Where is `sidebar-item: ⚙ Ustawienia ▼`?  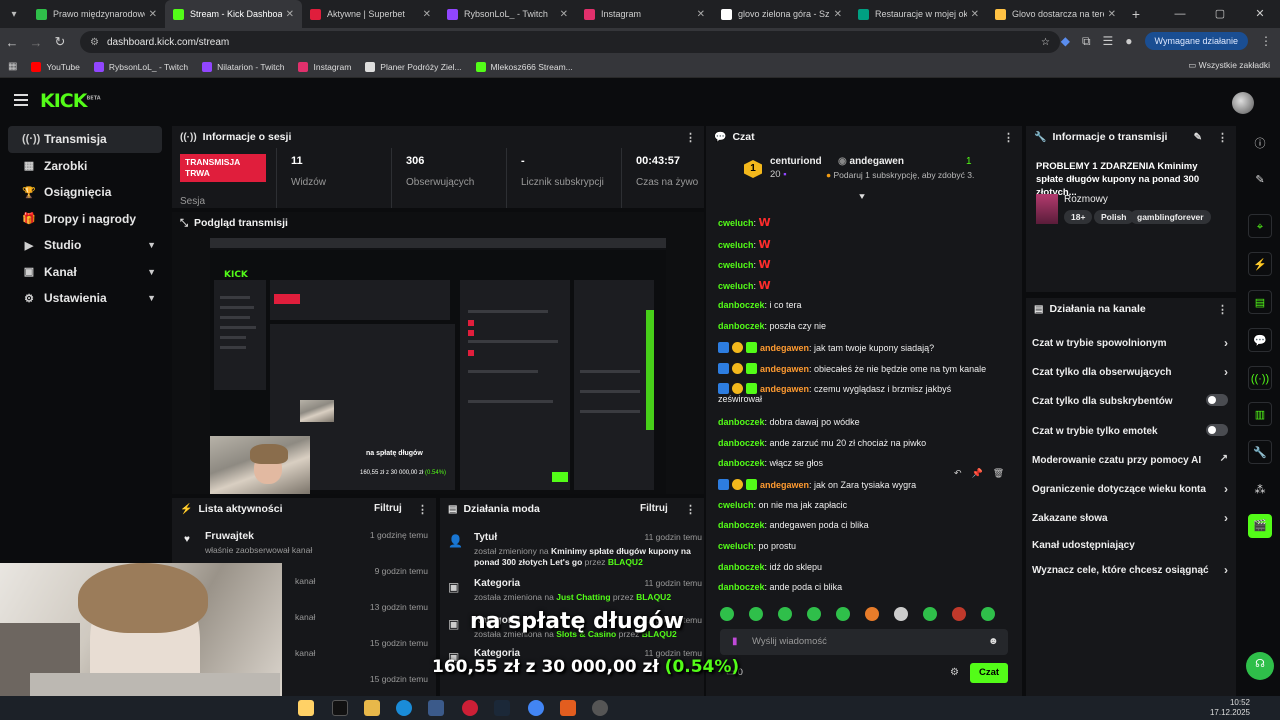 sidebar-item: ⚙ Ustawienia ▼ is located at coordinates (85, 298).